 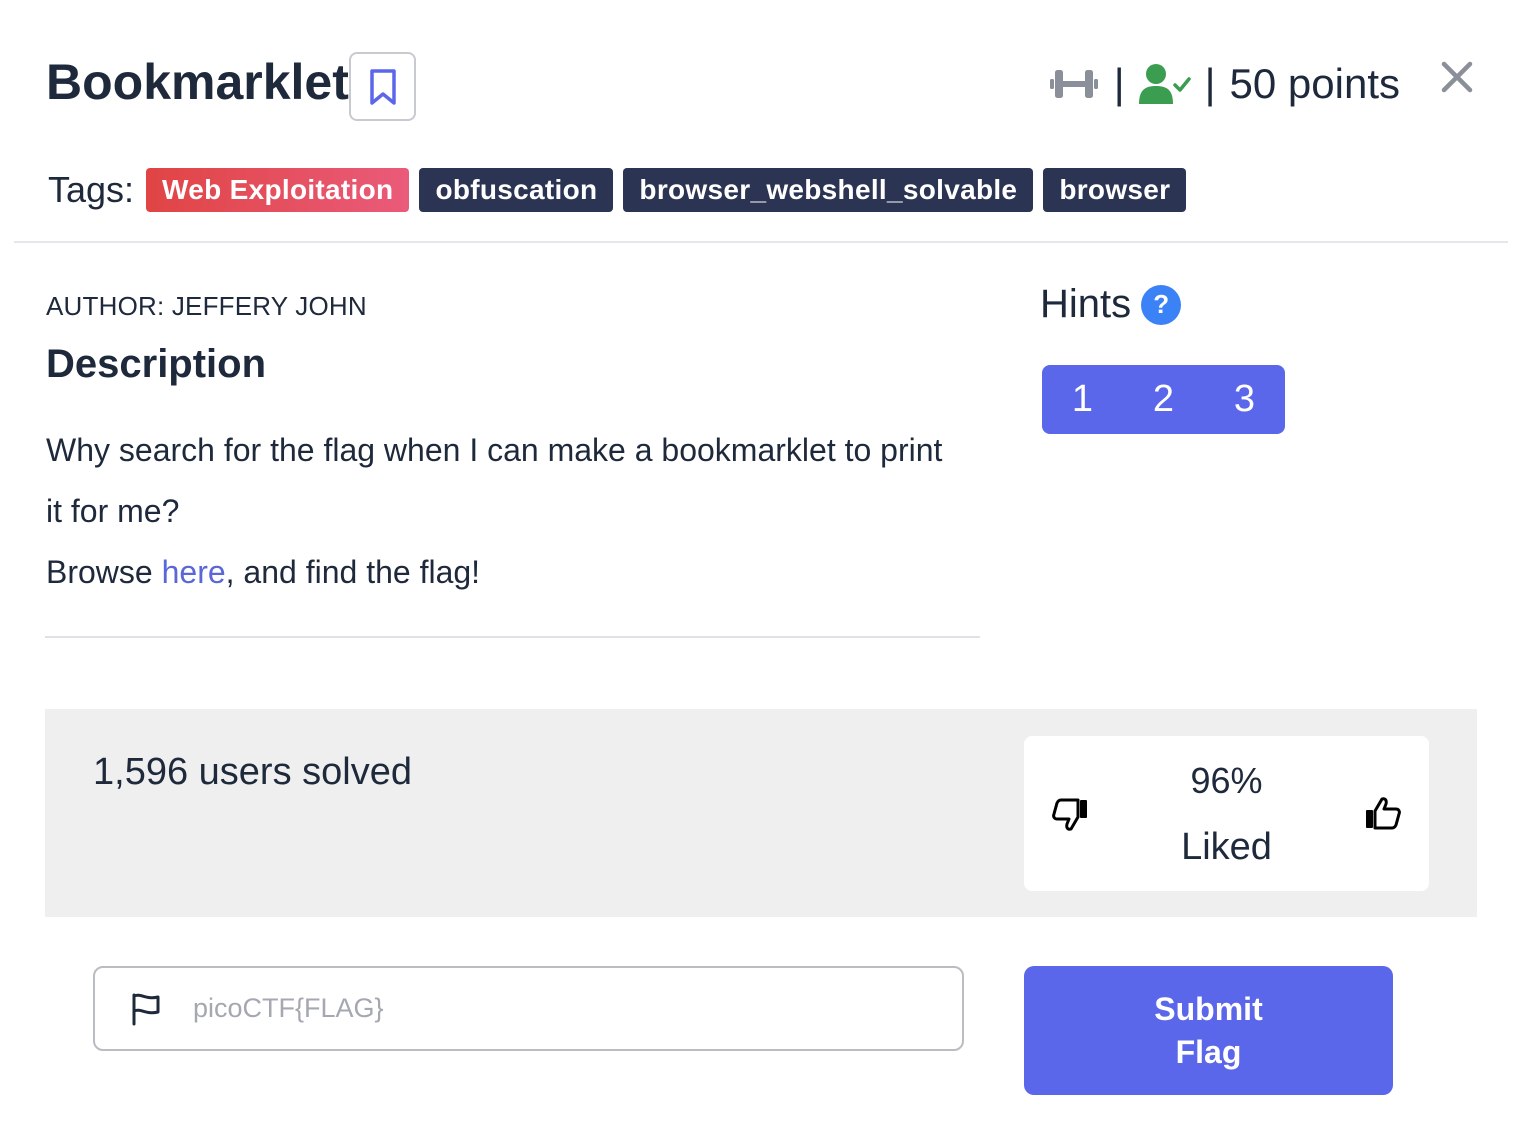 I want to click on user-check-icon, so click(x=1164, y=84).